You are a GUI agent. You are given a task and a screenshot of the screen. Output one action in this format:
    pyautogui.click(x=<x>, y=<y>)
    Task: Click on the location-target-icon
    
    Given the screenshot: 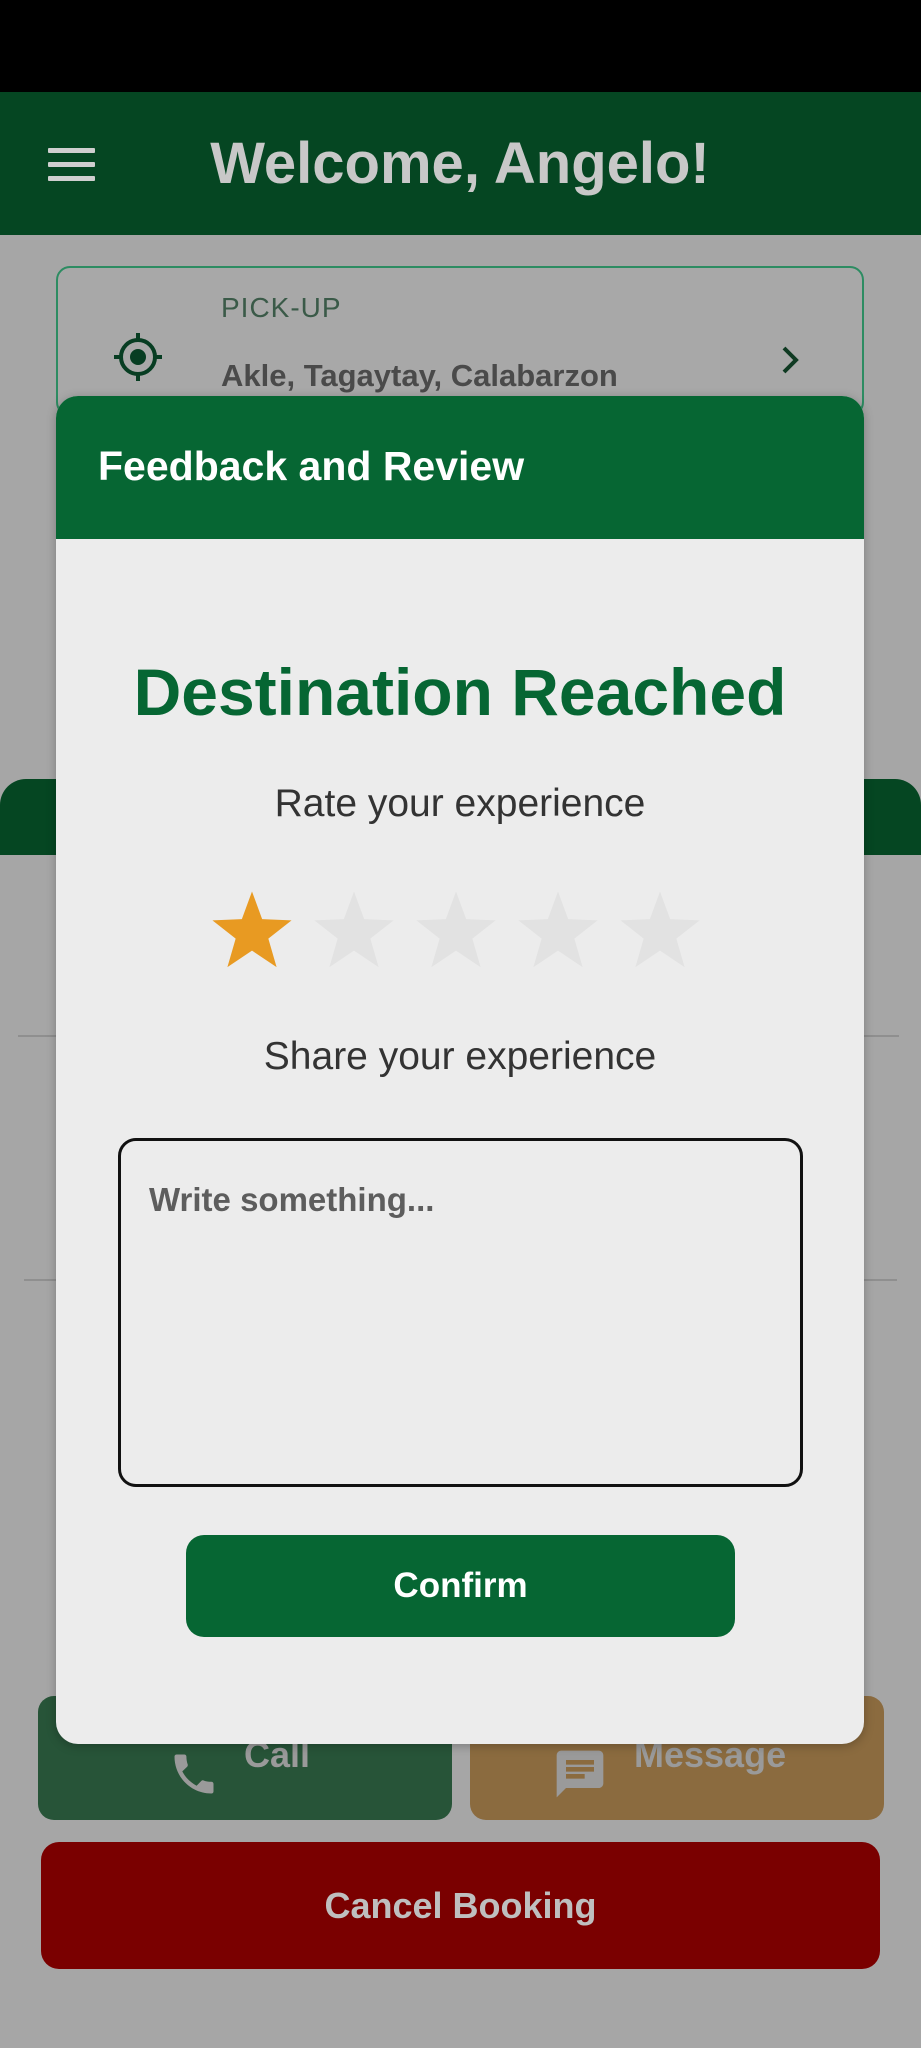 What is the action you would take?
    pyautogui.click(x=138, y=357)
    